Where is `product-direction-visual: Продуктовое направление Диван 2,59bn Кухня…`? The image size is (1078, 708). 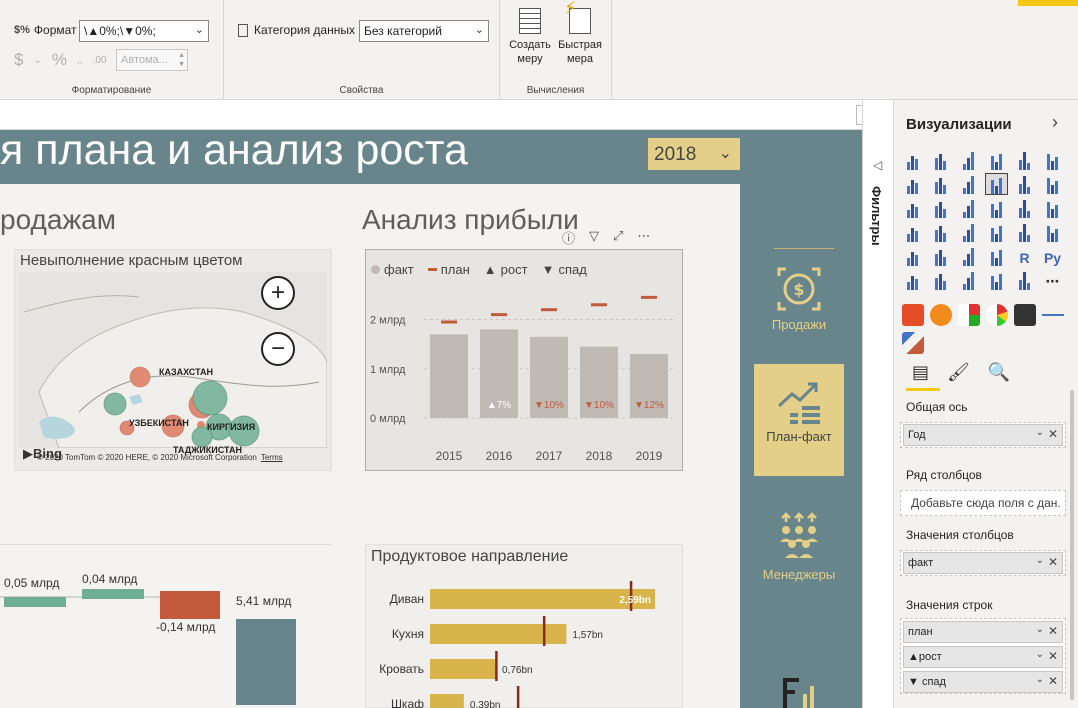 product-direction-visual: Продуктовое направление Диван 2,59bn Кухня… is located at coordinates (524, 626).